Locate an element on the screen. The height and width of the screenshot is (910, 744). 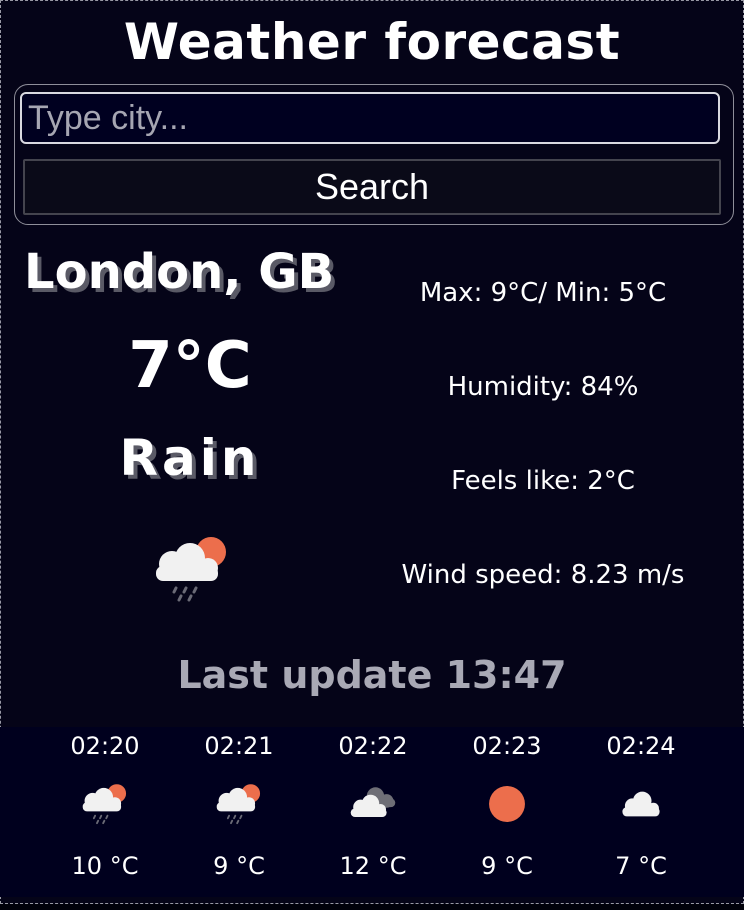
page-title: Weather forecast is located at coordinates (372, 42).